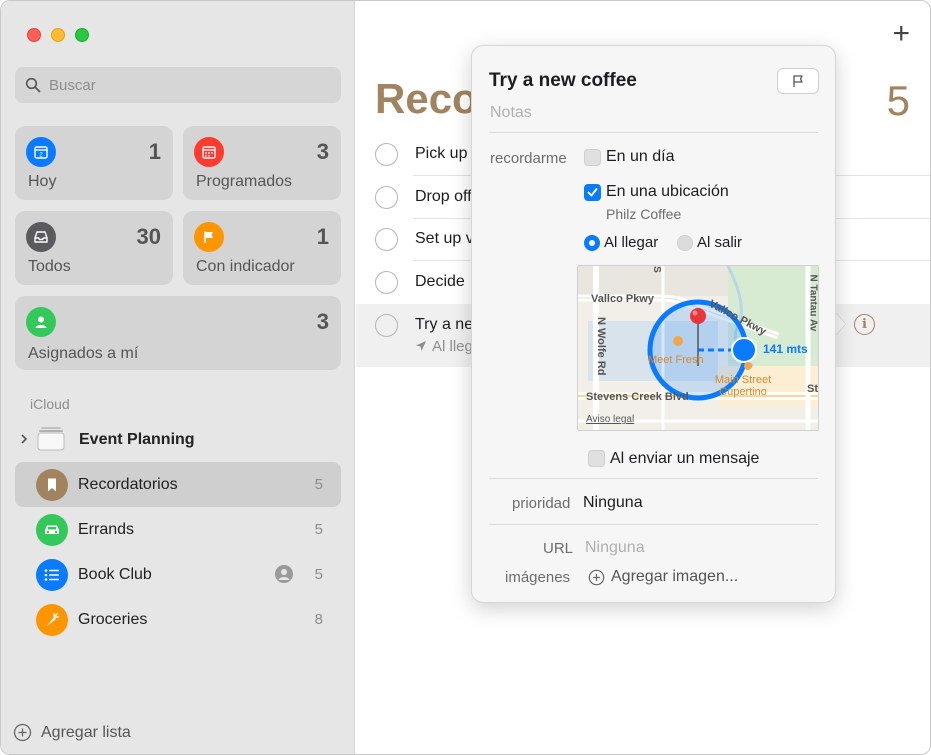 The height and width of the screenshot is (755, 931). I want to click on folder-stack-icon, so click(51, 440).